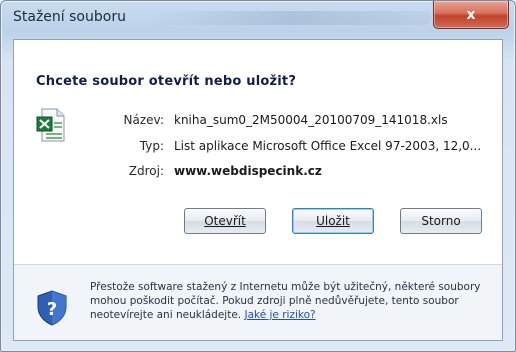 This screenshot has height=352, width=516. Describe the element at coordinates (146, 171) in the screenshot. I see `source-label: Zdroj:` at that location.